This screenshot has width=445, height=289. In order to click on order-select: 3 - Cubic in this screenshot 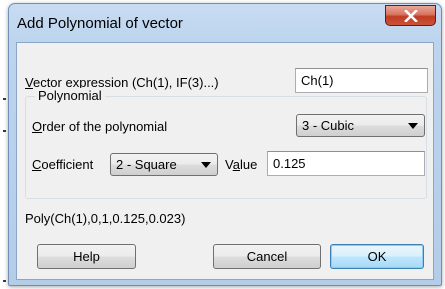, I will do `click(360, 125)`.